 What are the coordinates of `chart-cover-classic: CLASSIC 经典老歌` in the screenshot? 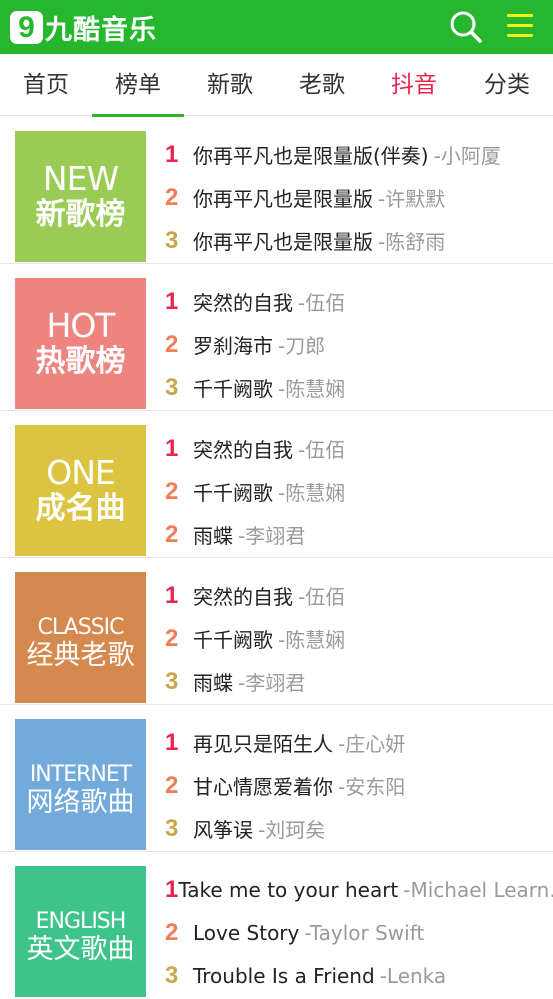 It's located at (80, 637).